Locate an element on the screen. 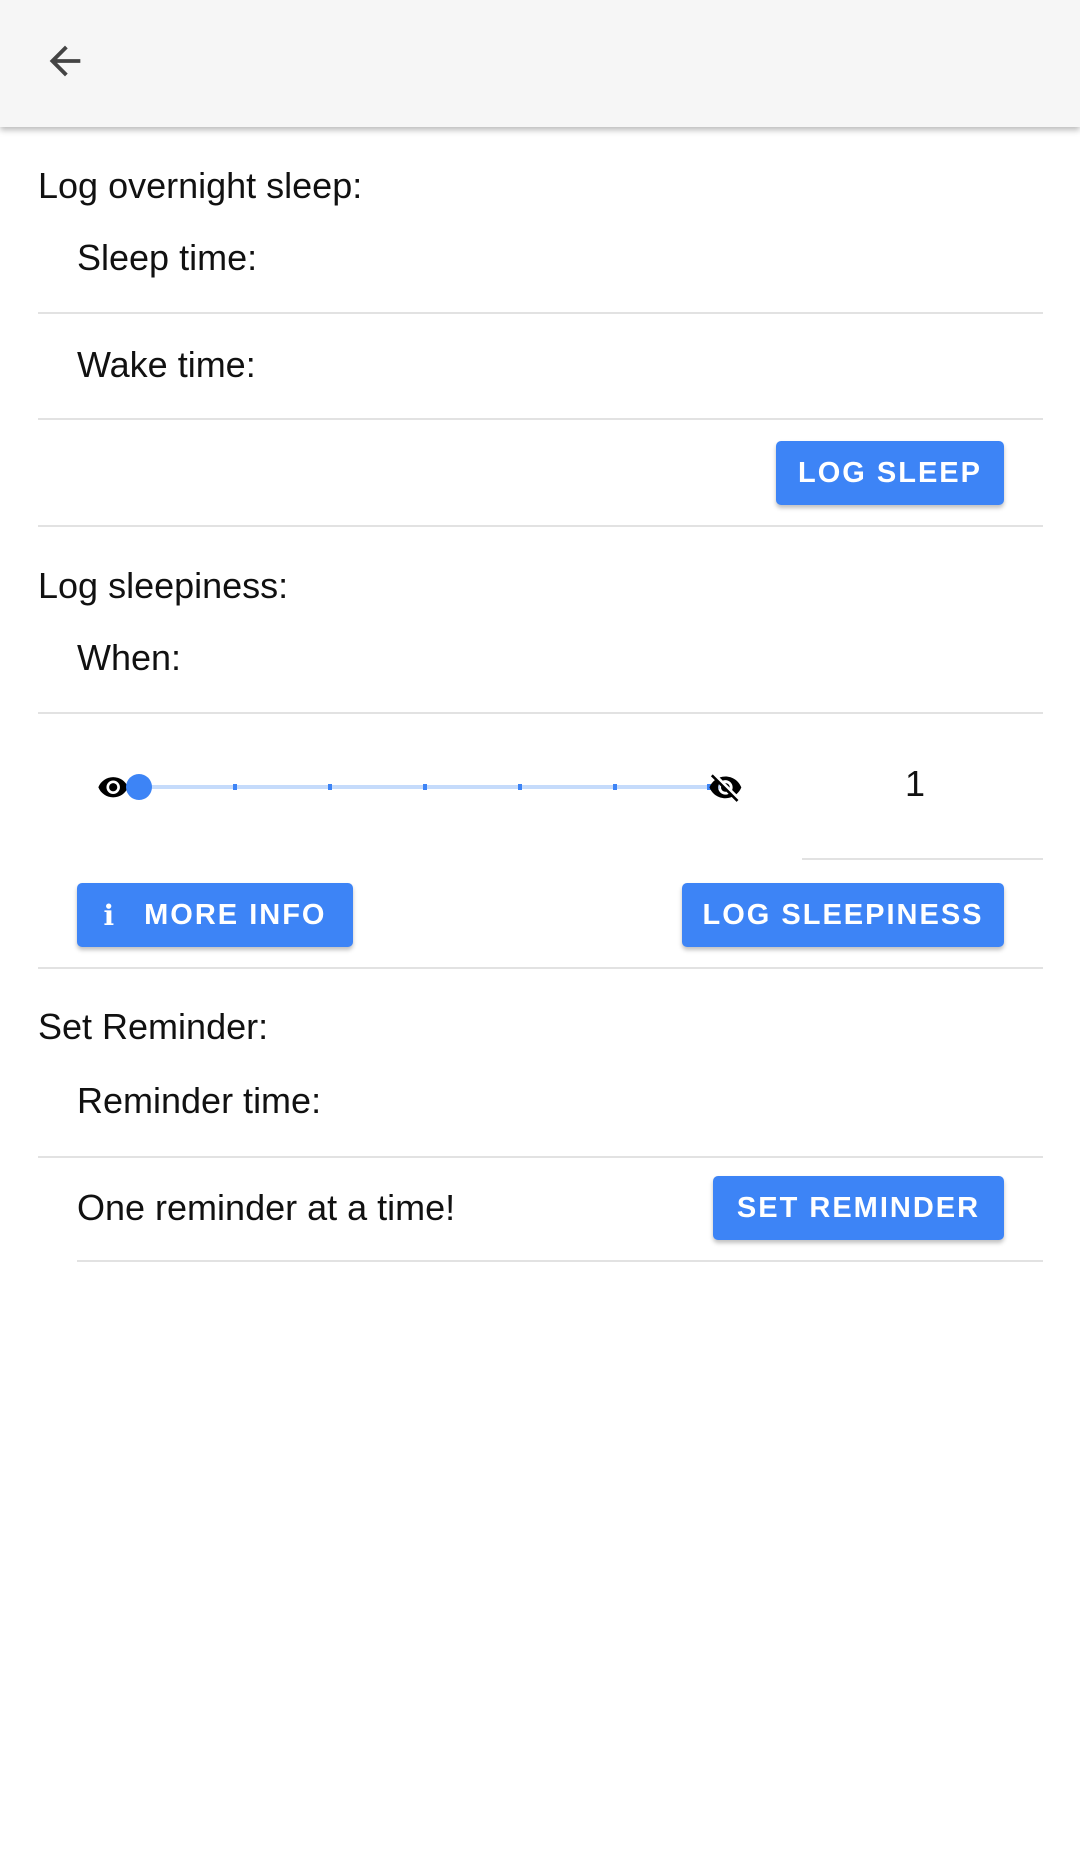 This screenshot has width=1080, height=1857. sleepiness-slider is located at coordinates (430, 787).